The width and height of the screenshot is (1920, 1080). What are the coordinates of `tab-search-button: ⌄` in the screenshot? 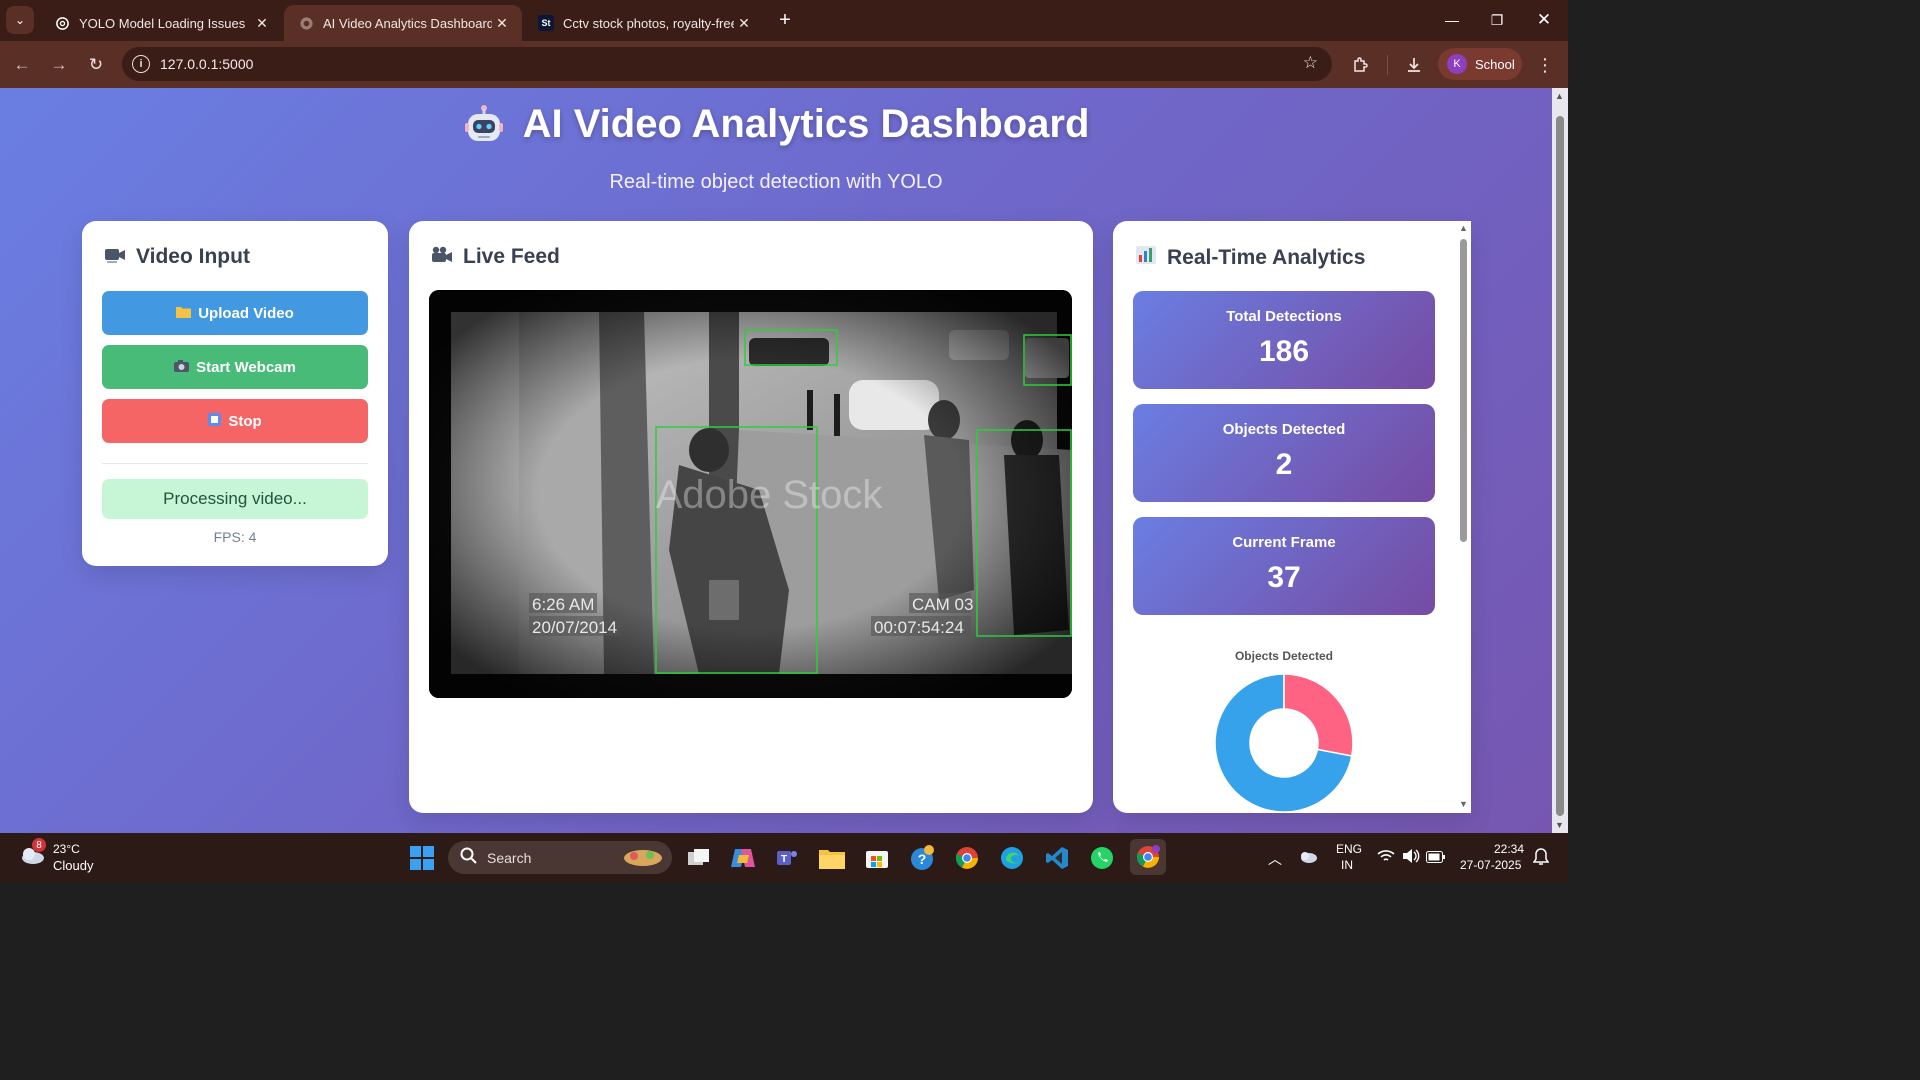 It's located at (20, 20).